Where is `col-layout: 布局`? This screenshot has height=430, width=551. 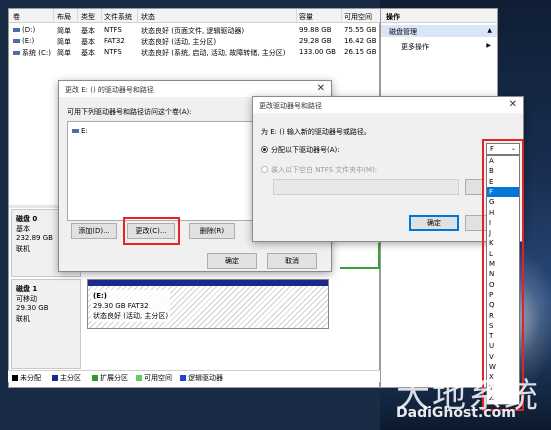 col-layout: 布局 is located at coordinates (64, 17).